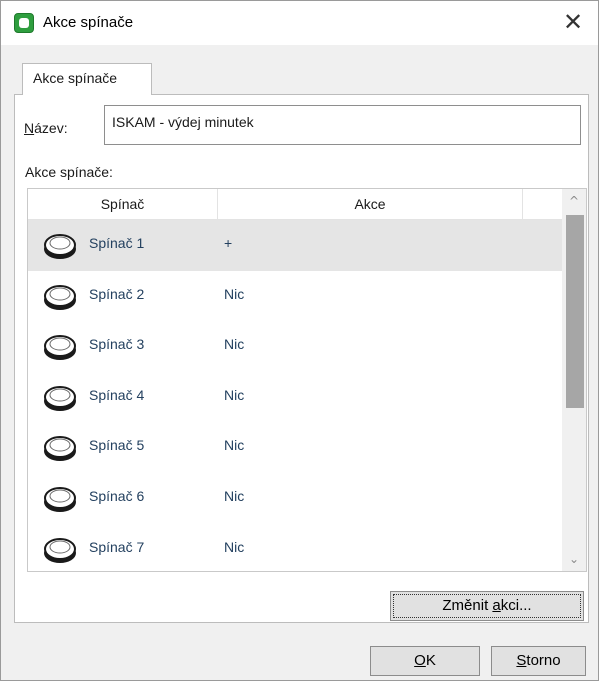  What do you see at coordinates (51, 128) in the screenshot?
I see `name-label-text: ázev:` at bounding box center [51, 128].